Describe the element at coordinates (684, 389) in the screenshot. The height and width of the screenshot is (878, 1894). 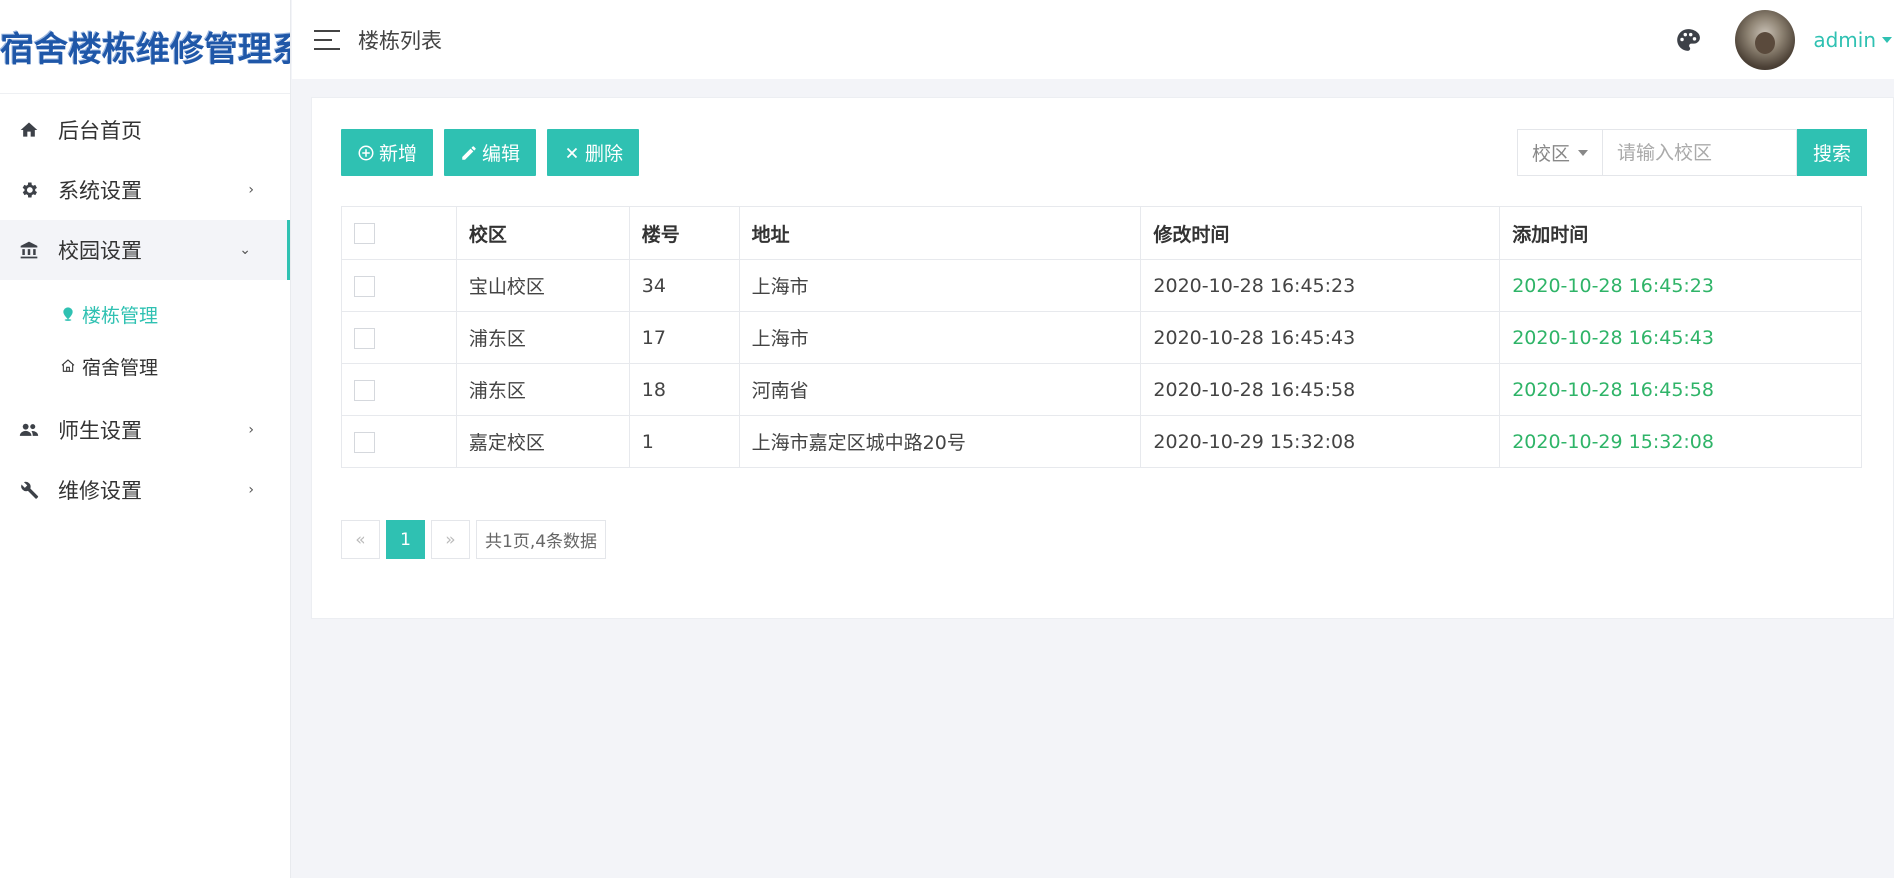
I see `building-number-cell: 18` at that location.